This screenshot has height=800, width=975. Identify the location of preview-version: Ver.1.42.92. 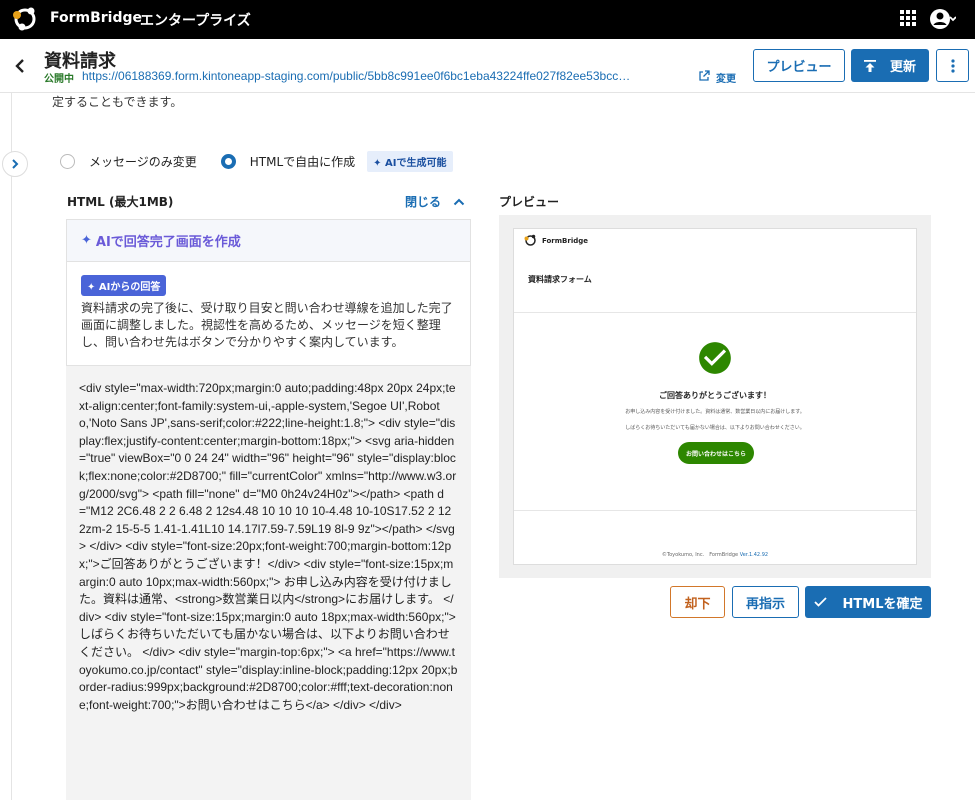
(754, 555).